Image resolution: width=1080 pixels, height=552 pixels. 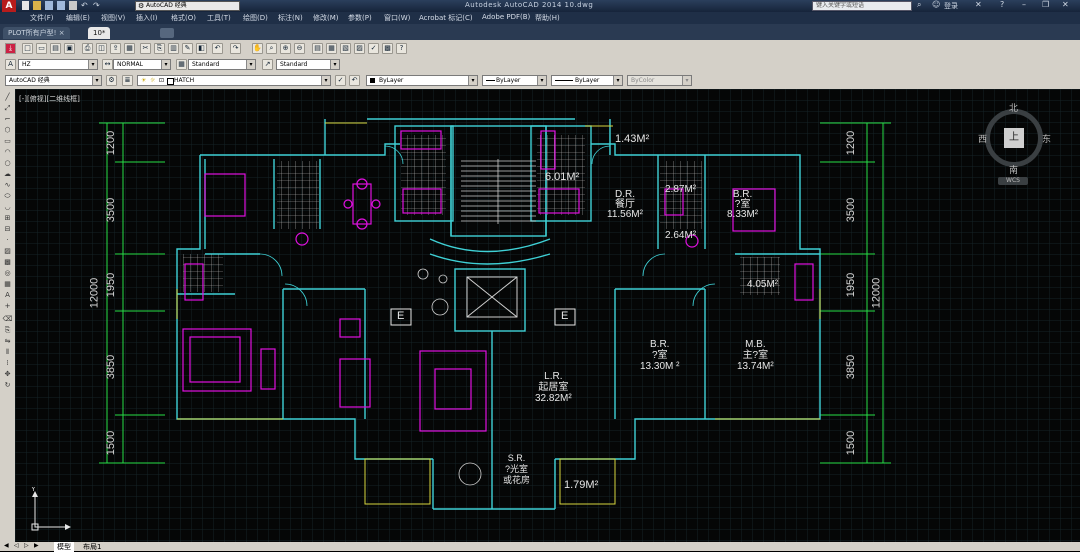 What do you see at coordinates (345, 48) in the screenshot?
I see `tool-palettes-icon: ▧` at bounding box center [345, 48].